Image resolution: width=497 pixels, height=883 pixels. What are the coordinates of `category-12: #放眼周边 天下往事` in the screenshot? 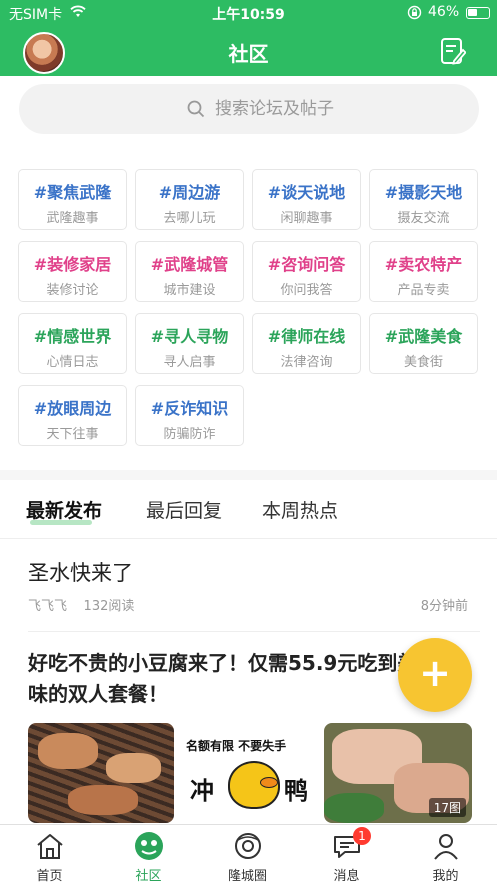 It's located at (72, 415).